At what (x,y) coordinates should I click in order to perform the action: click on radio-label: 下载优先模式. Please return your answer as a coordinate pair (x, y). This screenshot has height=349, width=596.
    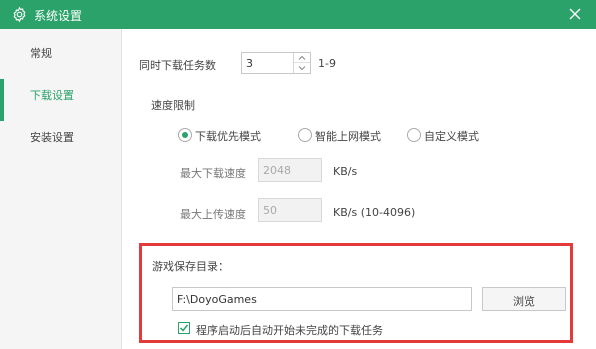
    Looking at the image, I should click on (228, 136).